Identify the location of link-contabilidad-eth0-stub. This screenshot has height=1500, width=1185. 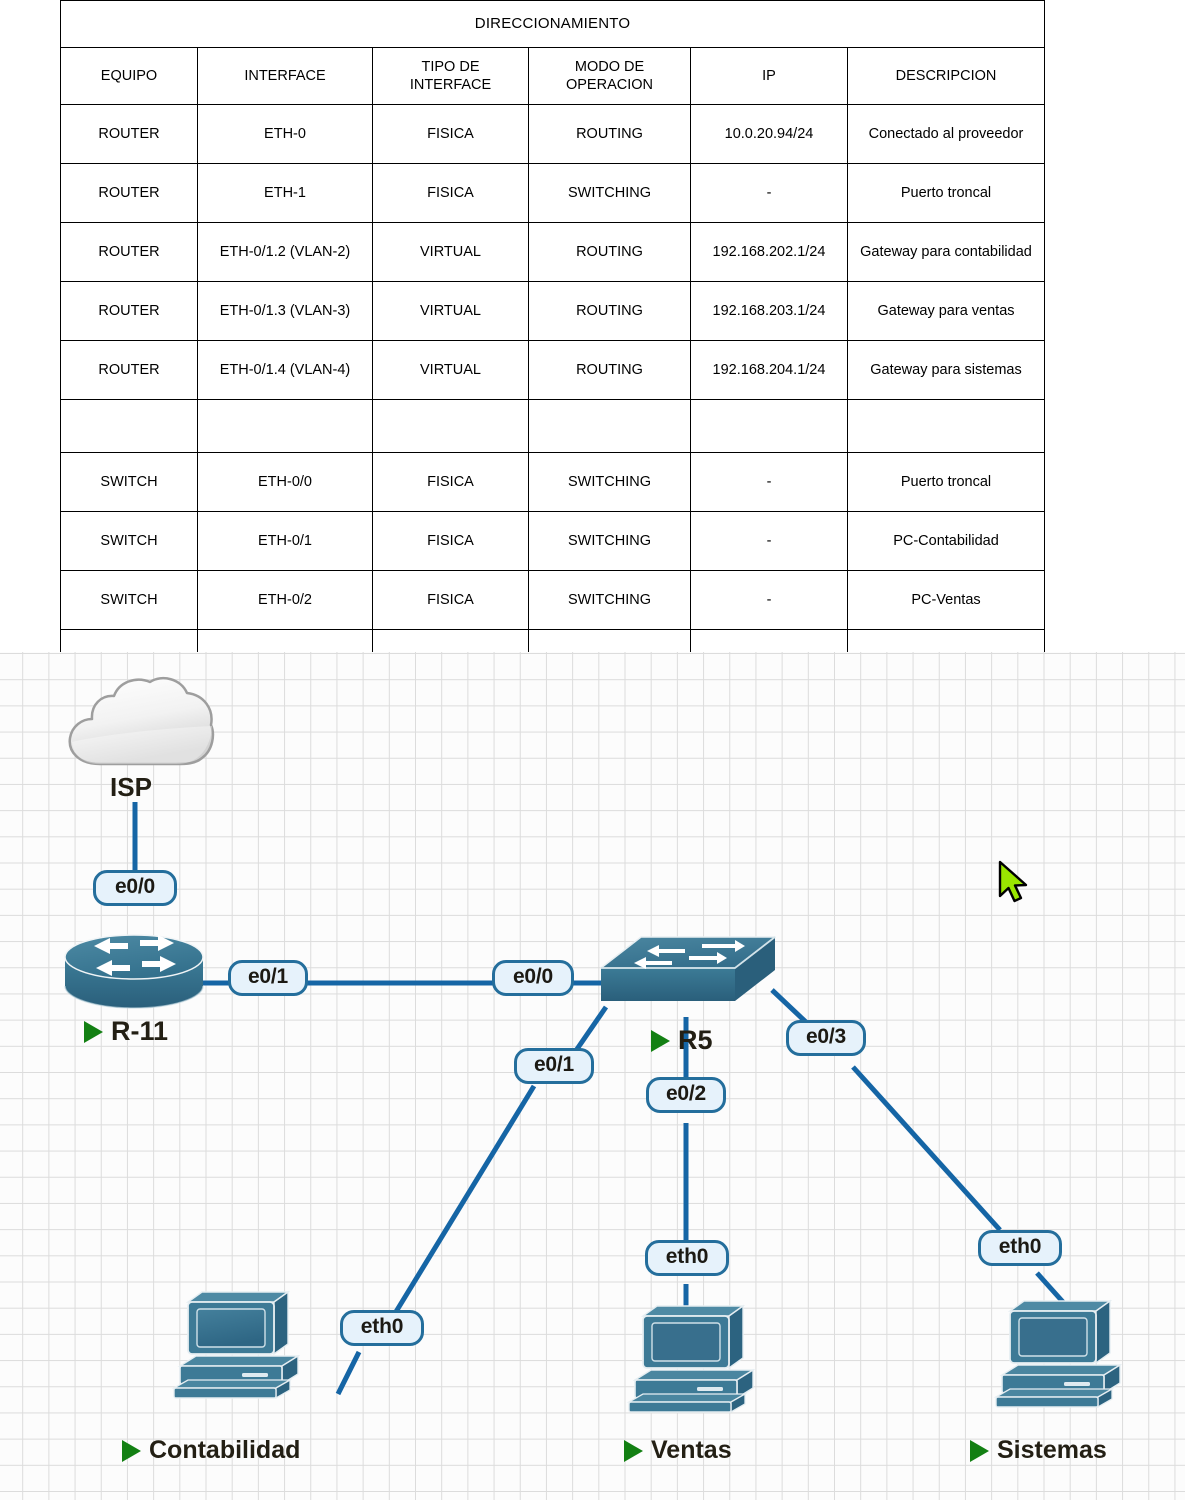
(348, 1373).